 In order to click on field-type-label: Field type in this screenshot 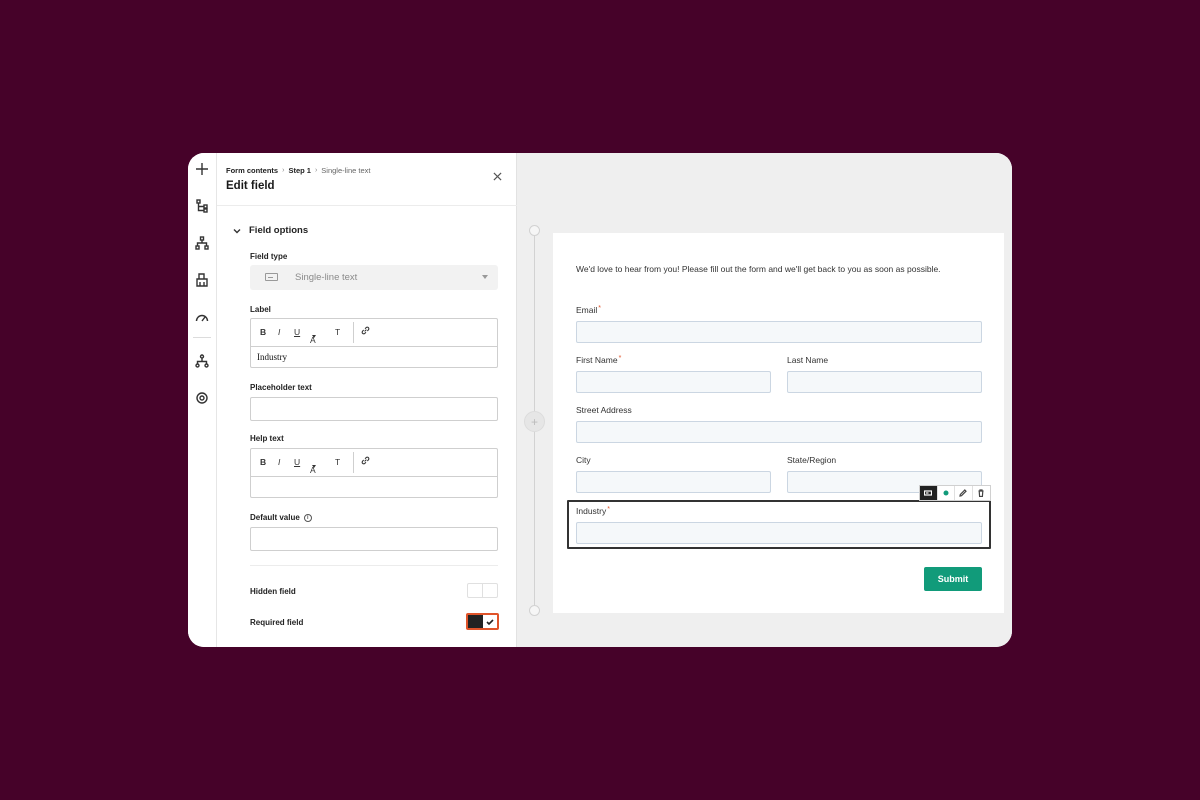, I will do `click(269, 256)`.